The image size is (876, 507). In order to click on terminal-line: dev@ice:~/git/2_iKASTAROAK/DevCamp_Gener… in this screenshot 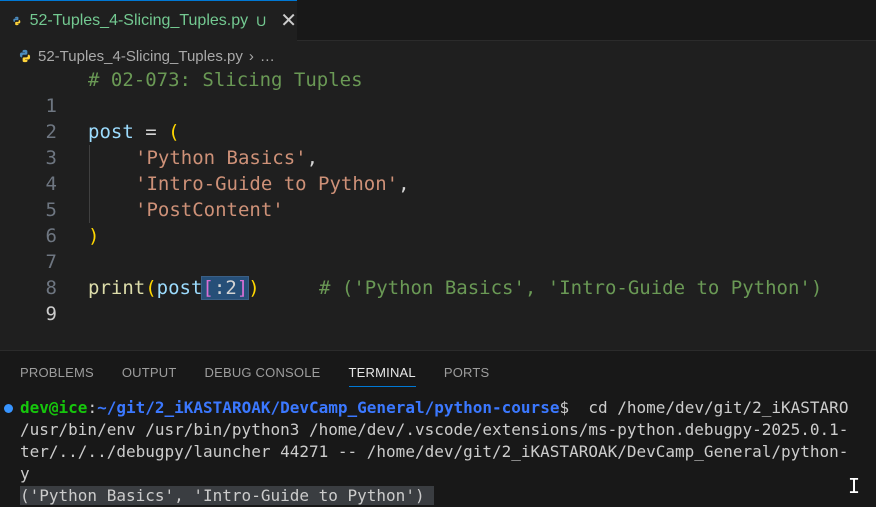, I will do `click(434, 408)`.